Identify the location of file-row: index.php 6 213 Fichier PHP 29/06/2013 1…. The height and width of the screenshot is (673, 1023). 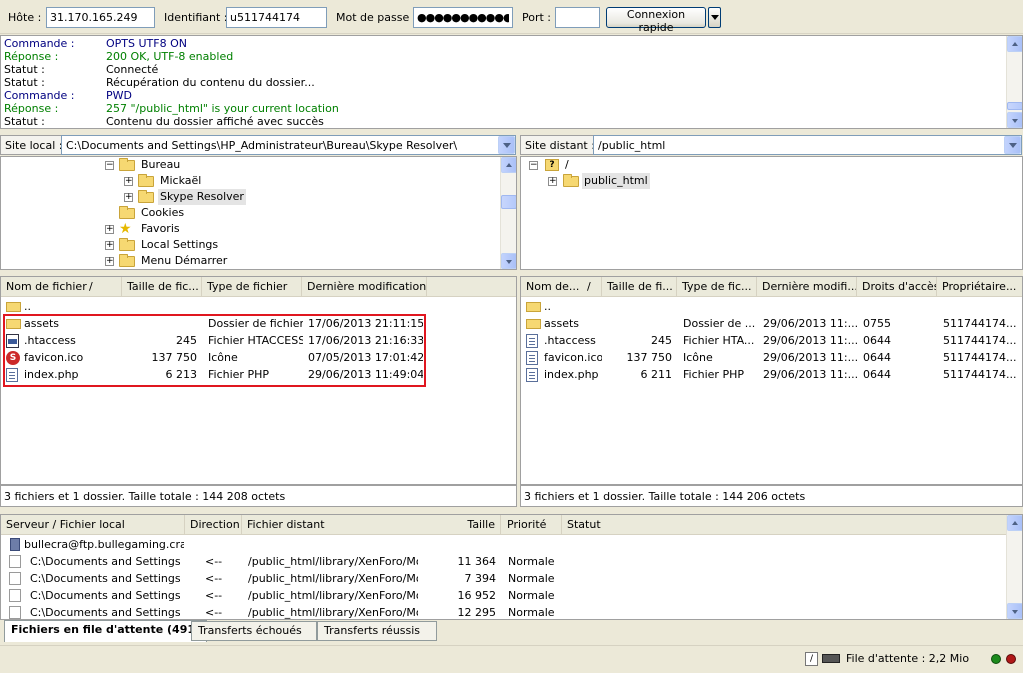
(214, 374).